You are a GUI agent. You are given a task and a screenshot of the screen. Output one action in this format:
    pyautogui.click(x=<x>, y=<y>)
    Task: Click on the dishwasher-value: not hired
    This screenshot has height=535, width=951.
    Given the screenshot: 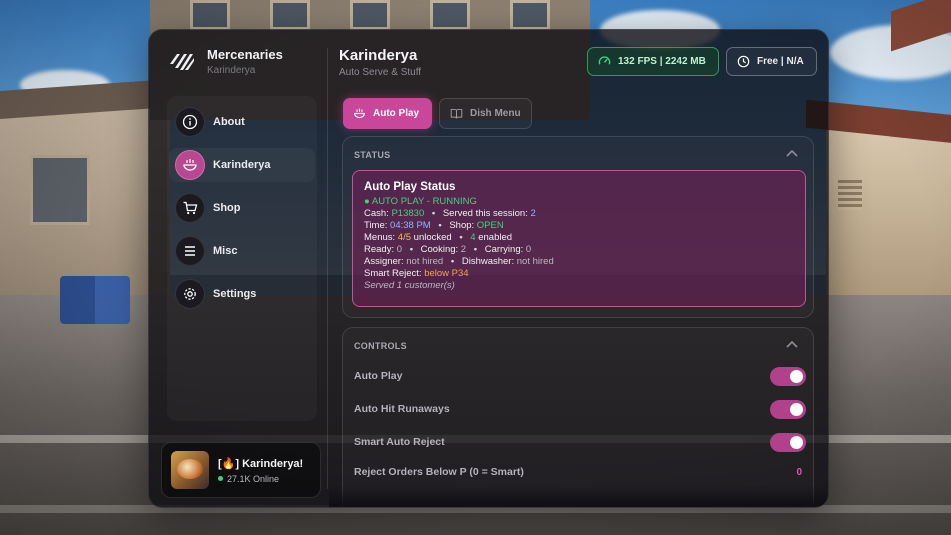 What is the action you would take?
    pyautogui.click(x=535, y=261)
    